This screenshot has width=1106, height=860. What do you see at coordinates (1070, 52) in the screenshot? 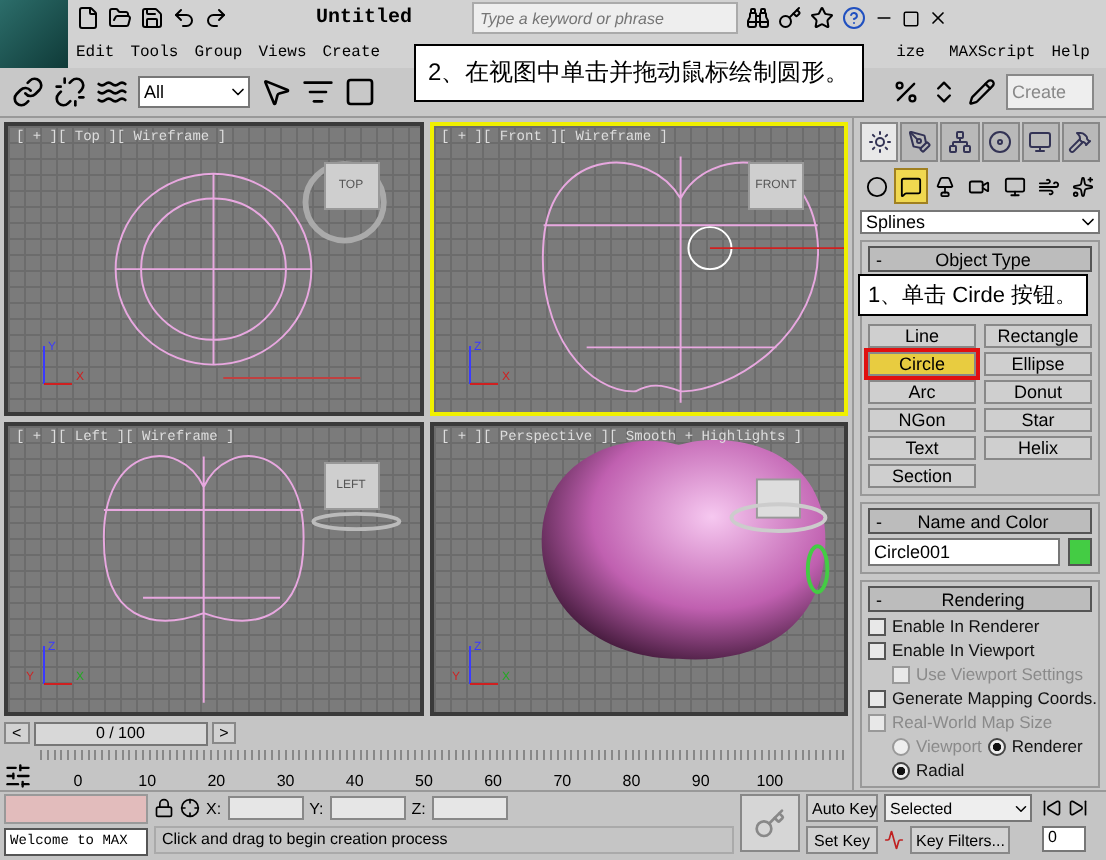
I see `menu-item: Help` at bounding box center [1070, 52].